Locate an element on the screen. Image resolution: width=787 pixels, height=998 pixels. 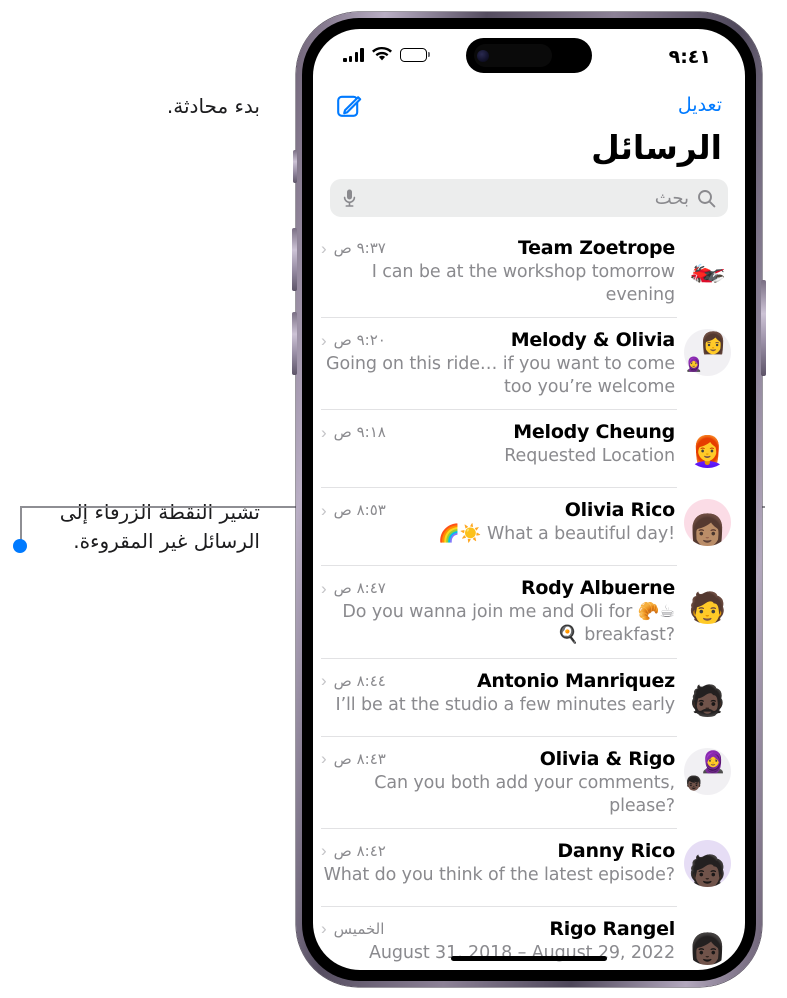
conversation-header: Melody & Olivia ٩:٢٠ ص ‹ is located at coordinates (498, 340).